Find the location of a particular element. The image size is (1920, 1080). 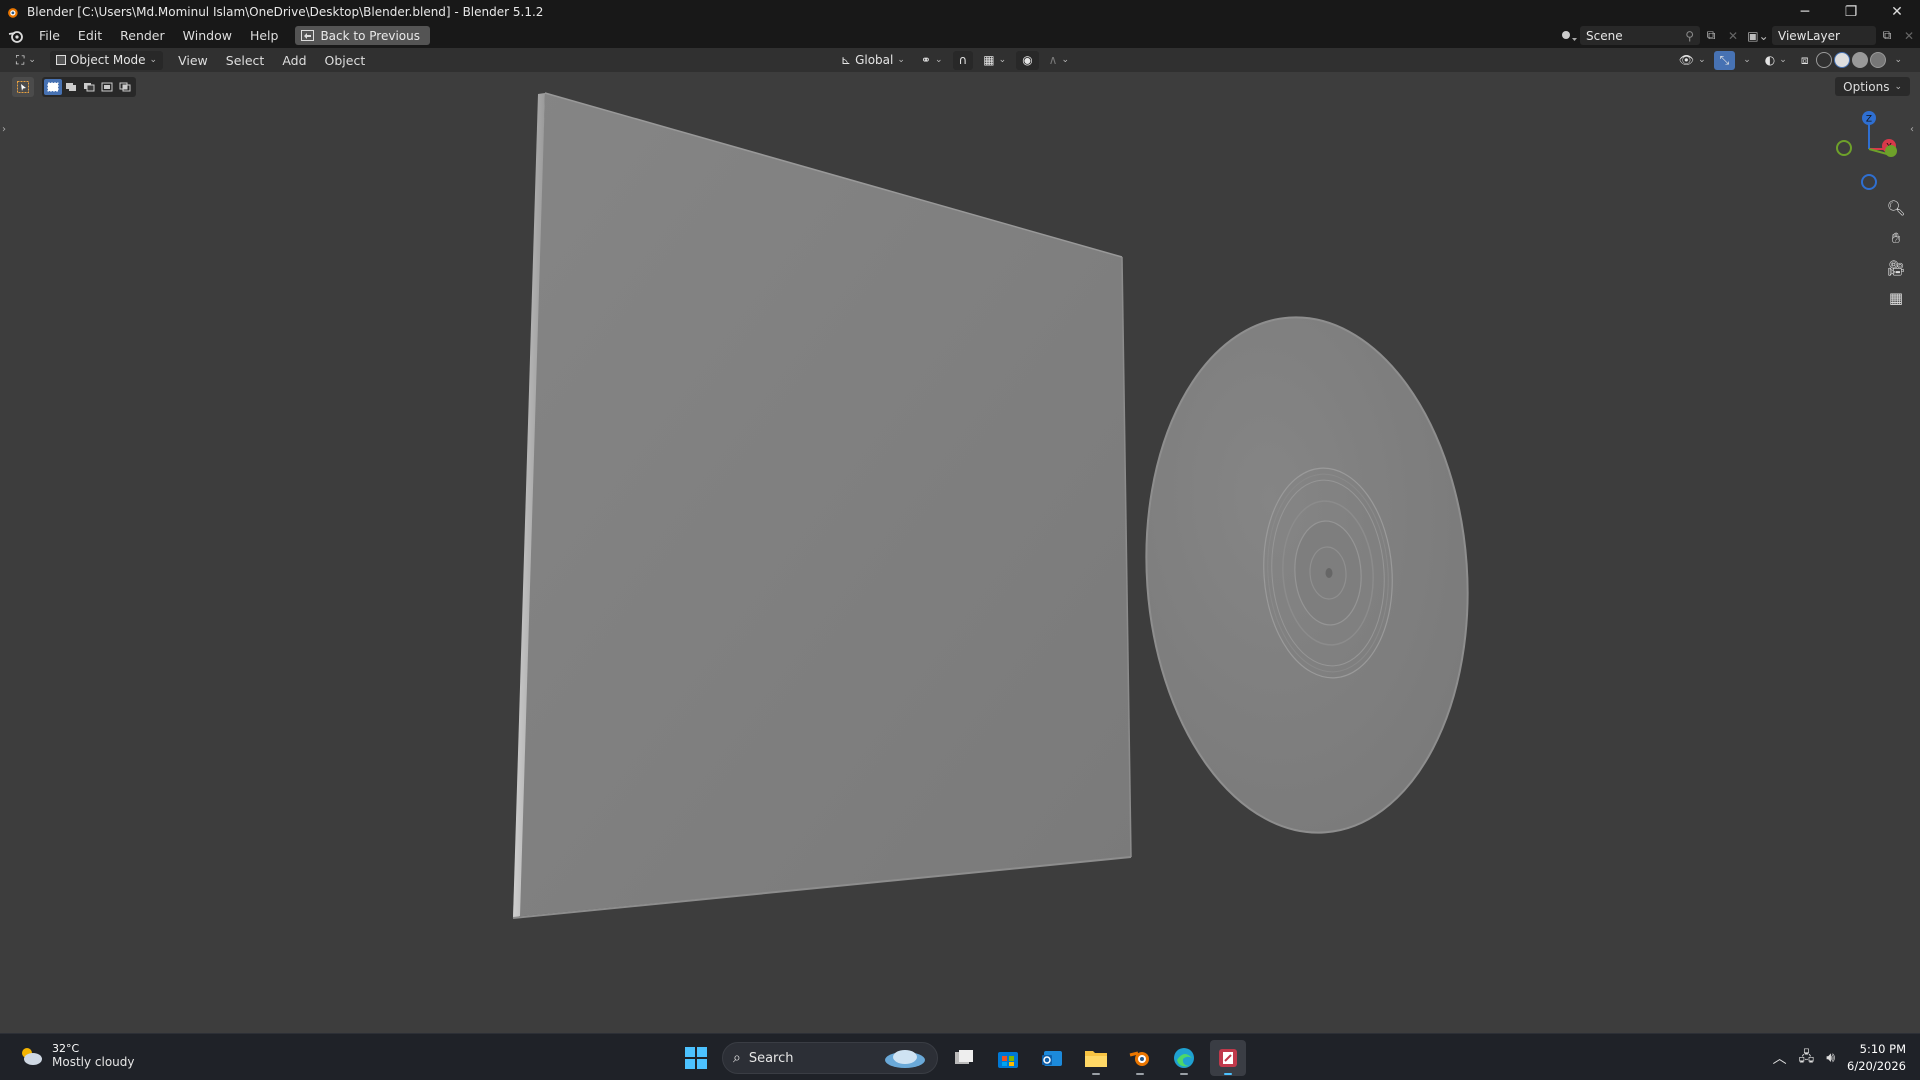

proportional-edit-toggle: ◉ is located at coordinates (1027, 60).